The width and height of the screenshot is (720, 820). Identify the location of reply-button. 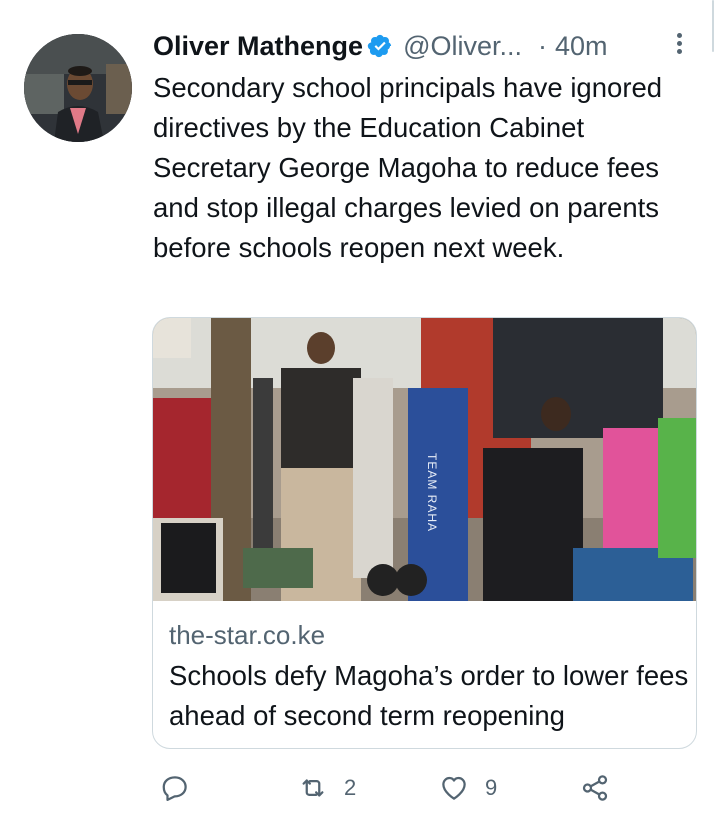
(183, 788).